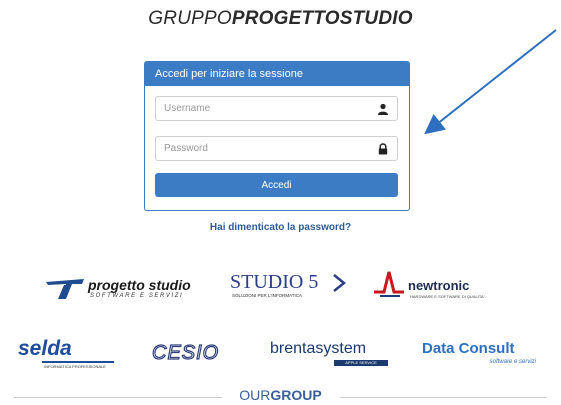 This screenshot has width=561, height=405. I want to click on selda-name: selda, so click(45, 348).